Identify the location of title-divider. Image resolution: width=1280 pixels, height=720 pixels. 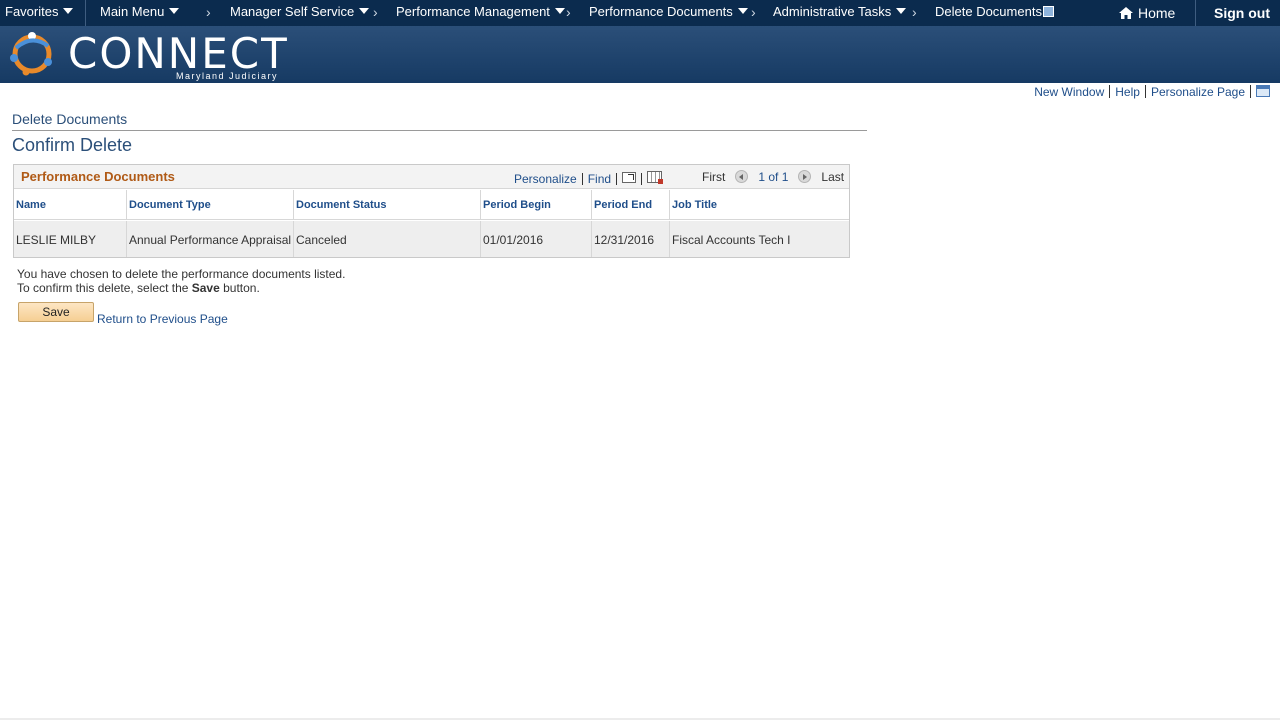
(439, 130).